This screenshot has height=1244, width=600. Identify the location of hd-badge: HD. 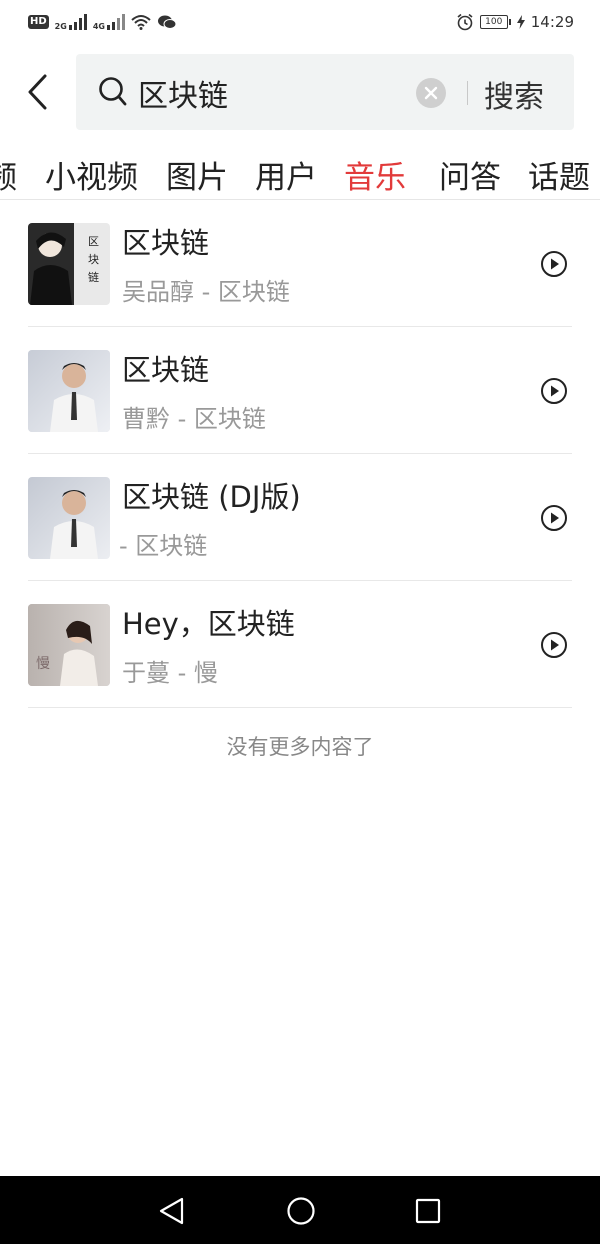
(38, 22).